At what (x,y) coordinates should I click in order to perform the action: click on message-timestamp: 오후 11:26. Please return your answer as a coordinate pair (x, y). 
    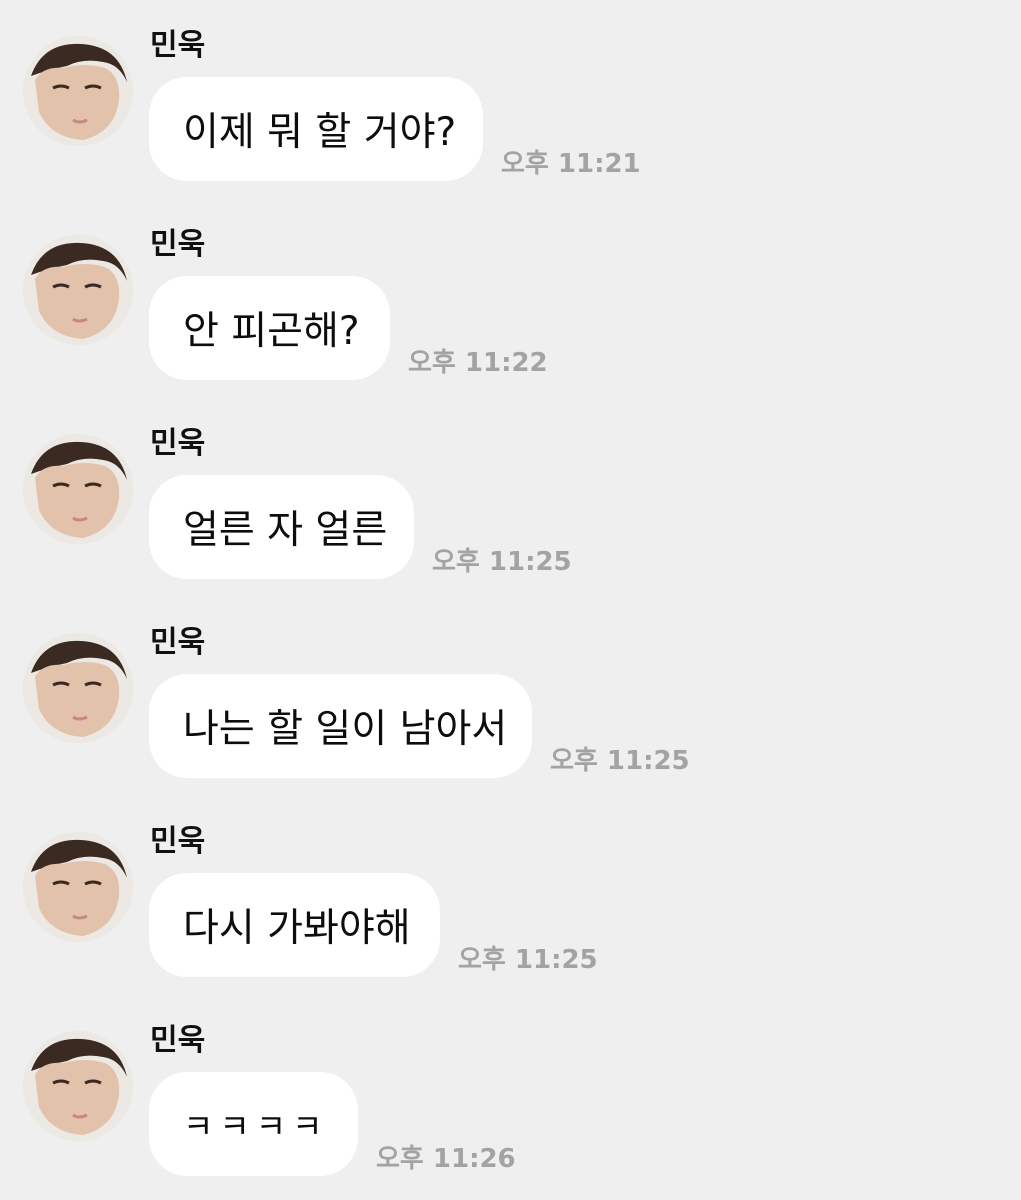
    Looking at the image, I should click on (446, 1159).